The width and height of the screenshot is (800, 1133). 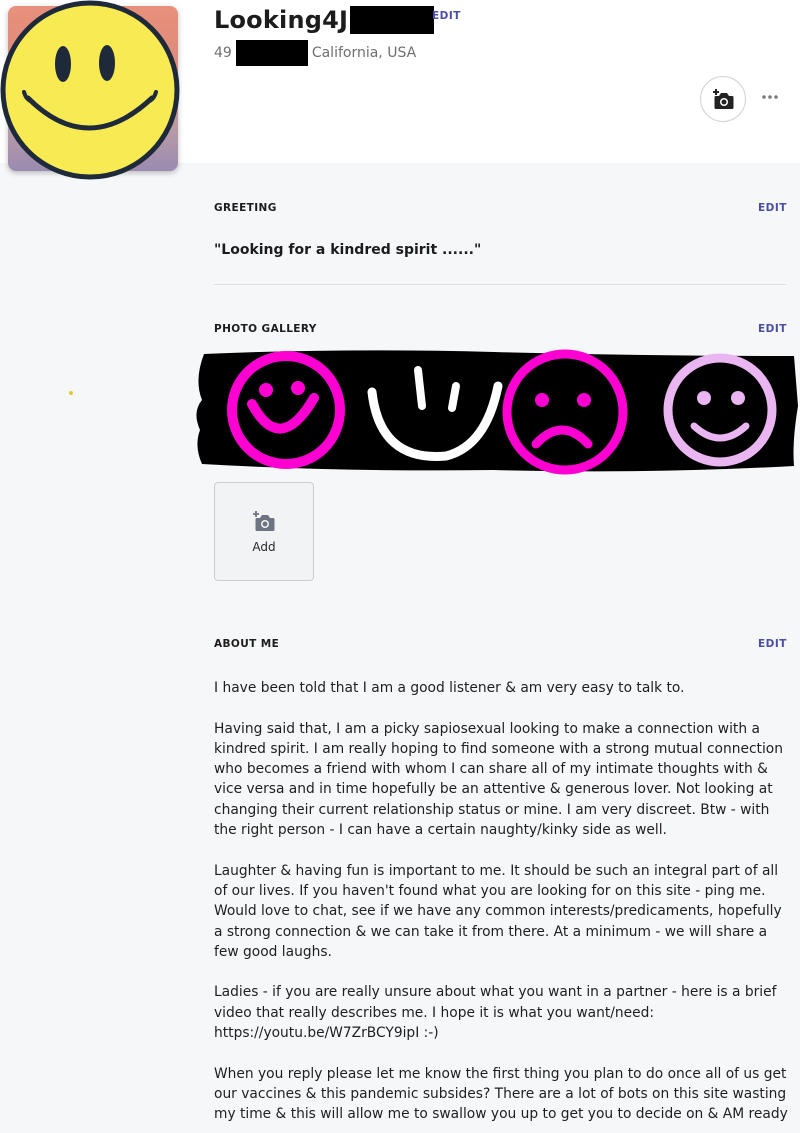 What do you see at coordinates (392, 20) in the screenshot?
I see `username-redaction` at bounding box center [392, 20].